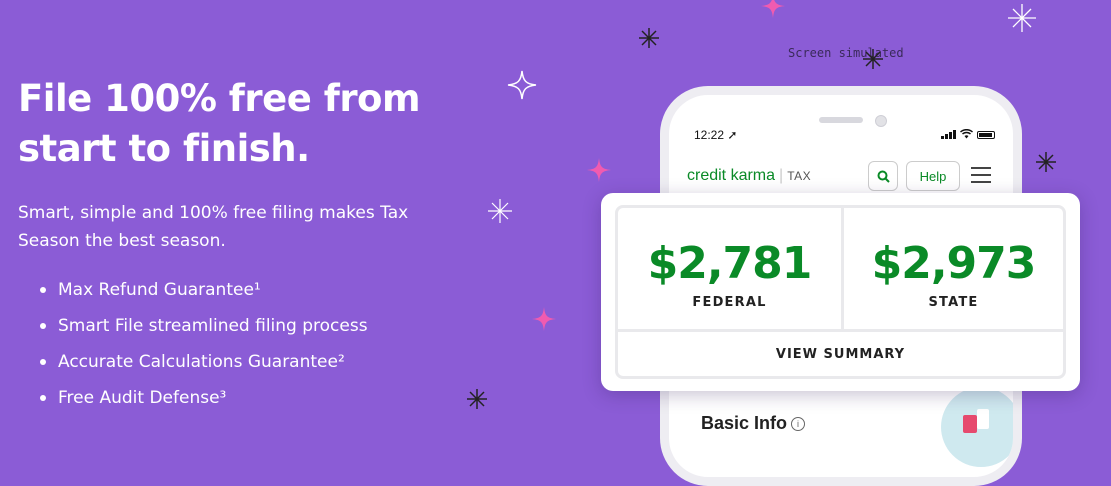 Image resolution: width=1111 pixels, height=486 pixels. Describe the element at coordinates (709, 135) in the screenshot. I see `status-time-text: 12:22` at that location.